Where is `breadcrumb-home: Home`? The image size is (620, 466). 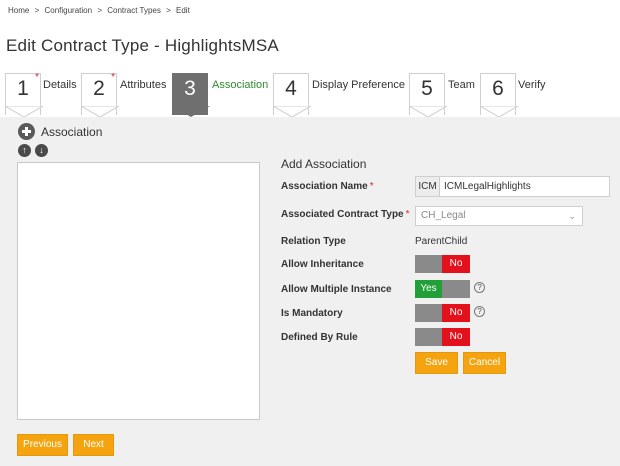 breadcrumb-home: Home is located at coordinates (18, 10).